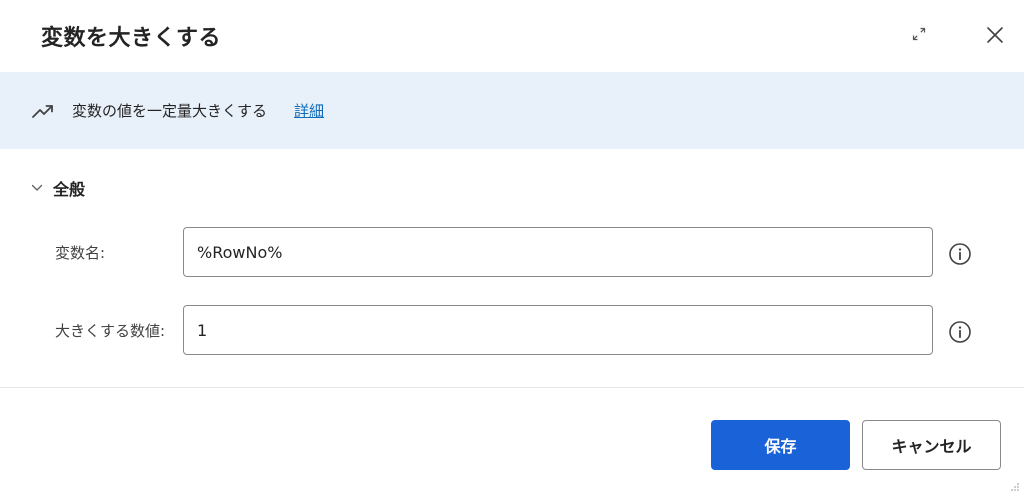 This screenshot has width=1024, height=496. I want to click on banner-description: 変数の値を一定量大きくする, so click(170, 111).